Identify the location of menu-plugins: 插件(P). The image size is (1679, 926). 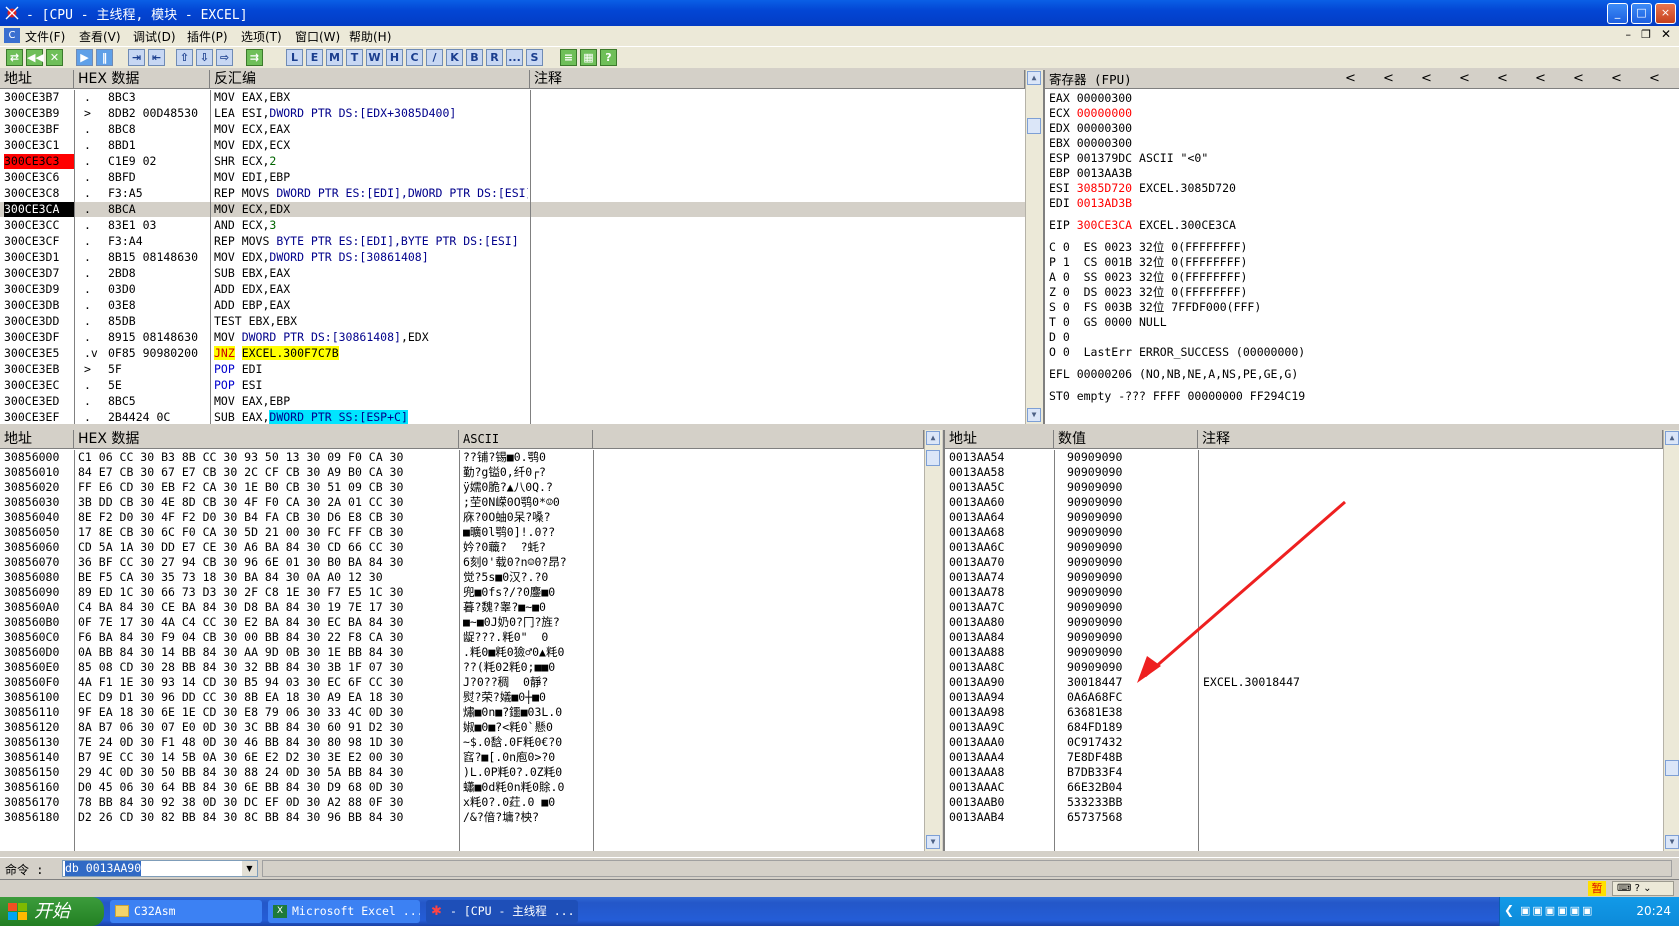
(207, 36).